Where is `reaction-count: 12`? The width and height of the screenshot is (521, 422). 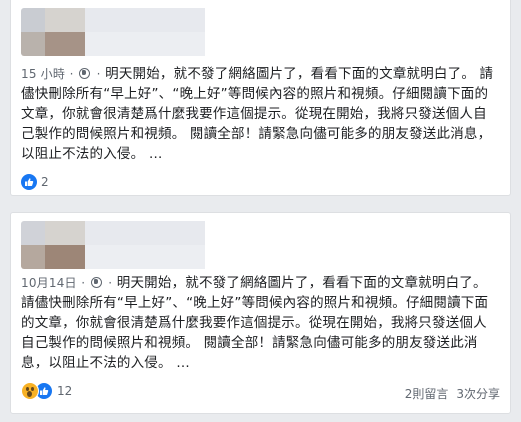 reaction-count: 12 is located at coordinates (65, 391).